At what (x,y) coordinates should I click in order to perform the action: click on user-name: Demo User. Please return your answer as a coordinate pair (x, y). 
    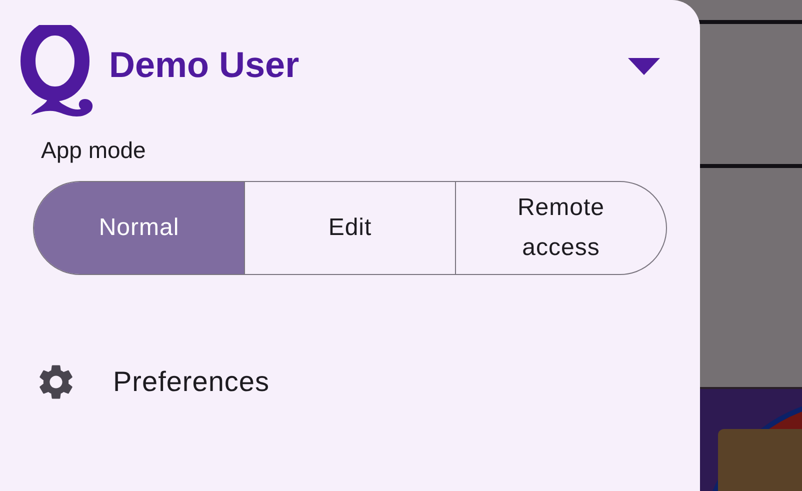
    Looking at the image, I should click on (204, 65).